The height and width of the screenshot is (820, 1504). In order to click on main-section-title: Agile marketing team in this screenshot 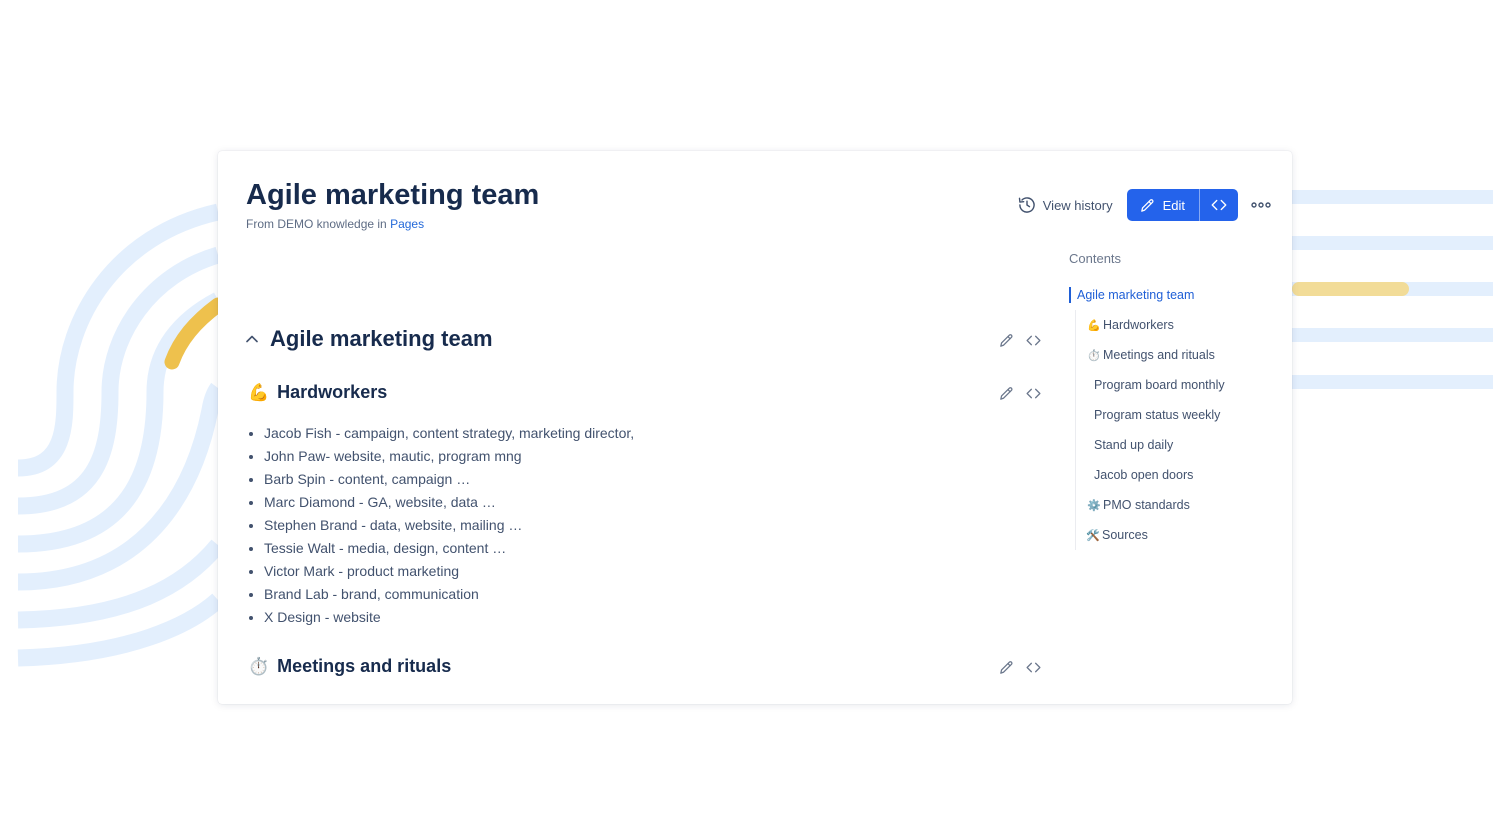, I will do `click(381, 338)`.